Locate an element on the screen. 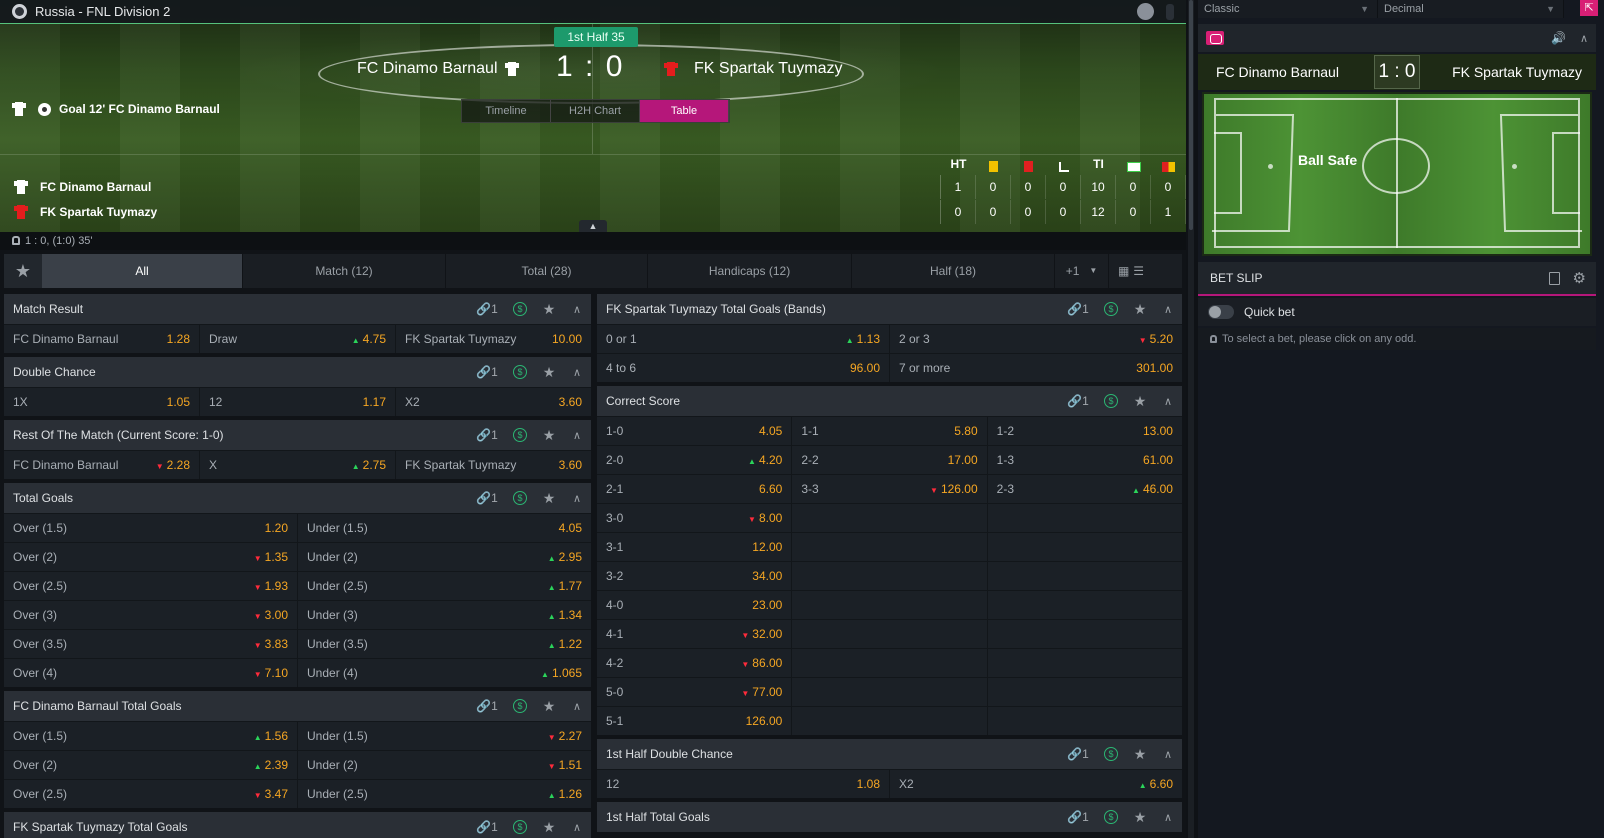  odd-button: FC Dinamo Barnaul ▼ 2.28 is located at coordinates (102, 465).